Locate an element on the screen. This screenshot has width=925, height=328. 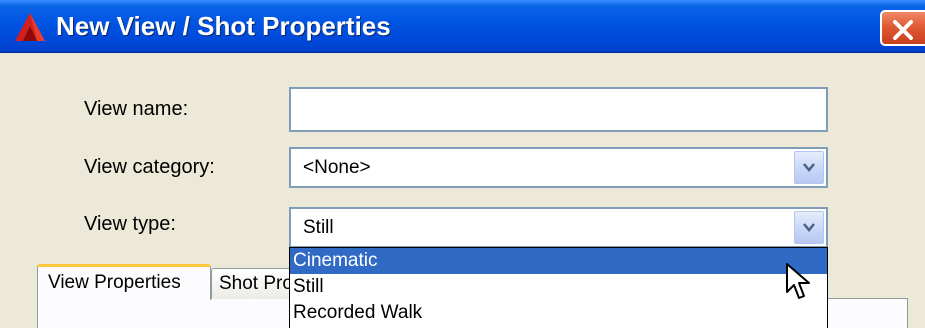
view-category-dropdown-button is located at coordinates (809, 167).